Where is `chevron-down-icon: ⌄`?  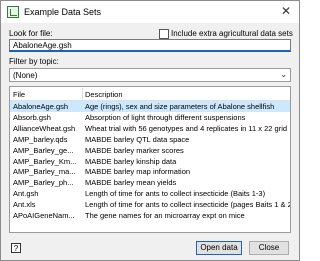 chevron-down-icon: ⌄ is located at coordinates (283, 74).